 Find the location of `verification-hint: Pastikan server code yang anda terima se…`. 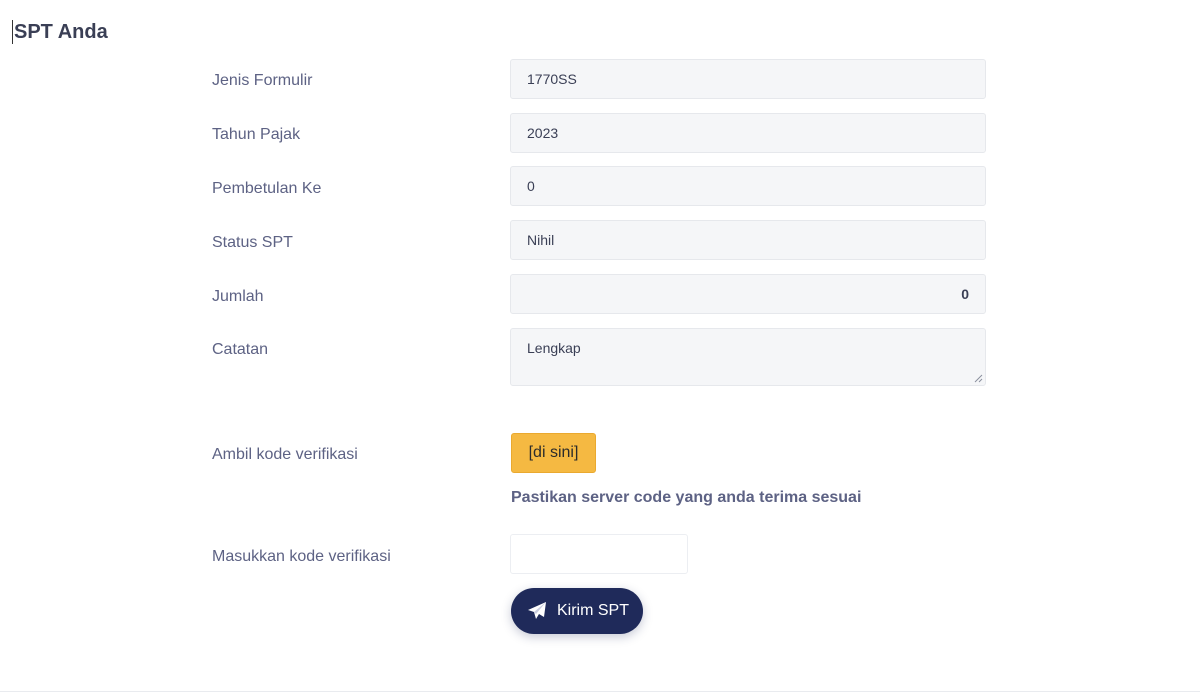

verification-hint: Pastikan server code yang anda terima se… is located at coordinates (686, 497).